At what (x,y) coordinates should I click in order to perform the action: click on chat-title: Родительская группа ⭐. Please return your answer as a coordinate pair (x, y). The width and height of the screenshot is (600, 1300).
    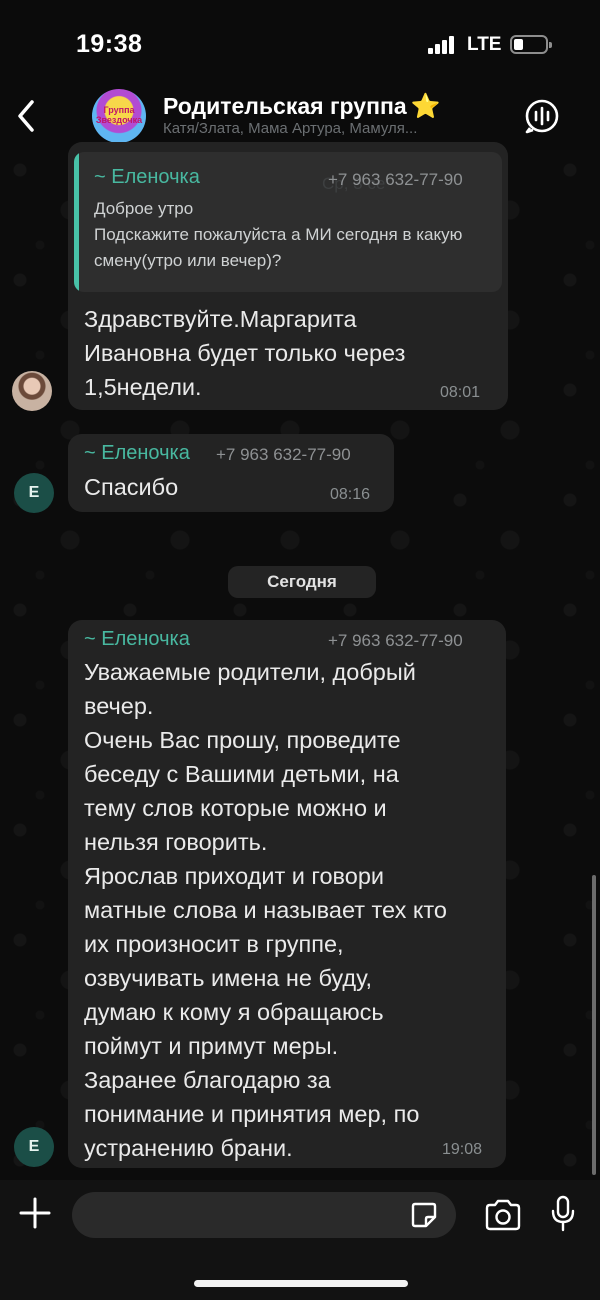
    Looking at the image, I should click on (302, 106).